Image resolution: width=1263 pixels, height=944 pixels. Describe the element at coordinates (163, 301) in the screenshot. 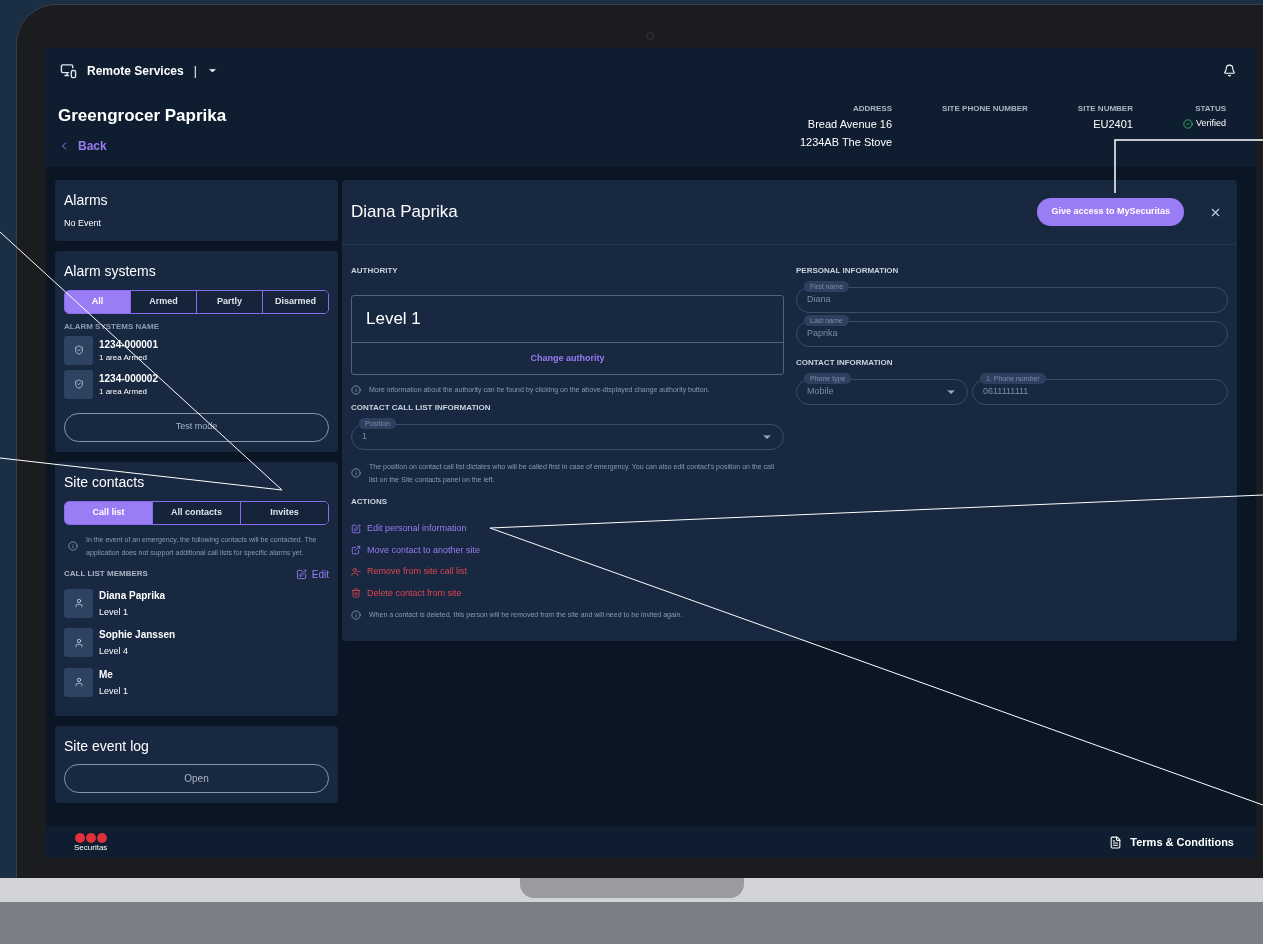

I see `filter-tab: Armed` at that location.